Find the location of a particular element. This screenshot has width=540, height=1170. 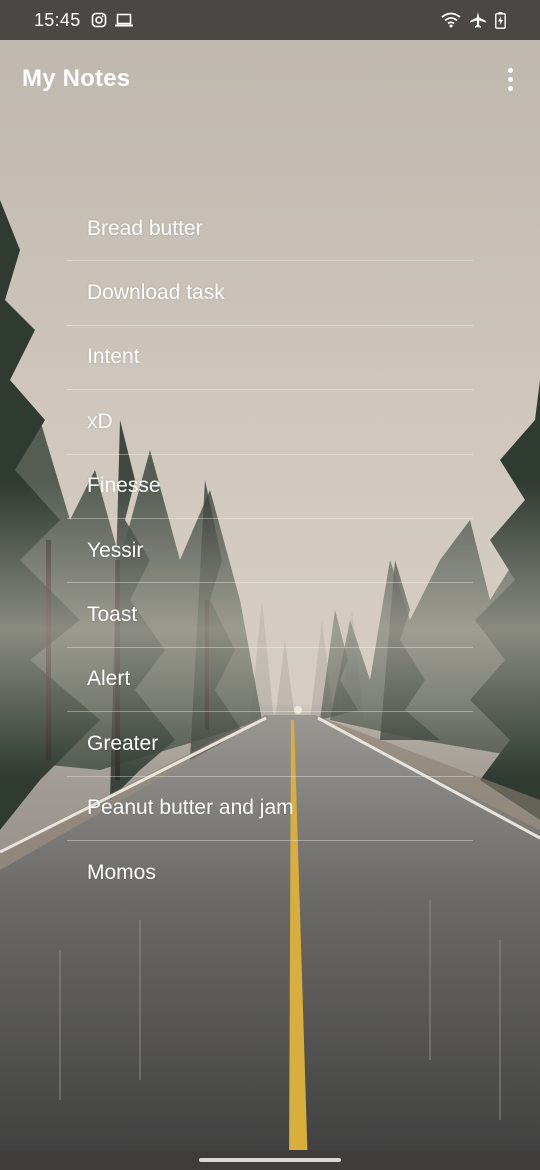

note-item: Alert is located at coordinates (270, 680).